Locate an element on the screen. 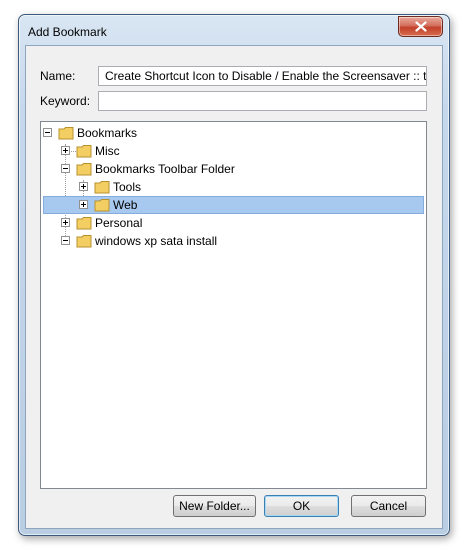 This screenshot has width=467, height=554. tree-item-label: Bookmarks Toolbar Folder is located at coordinates (165, 169).